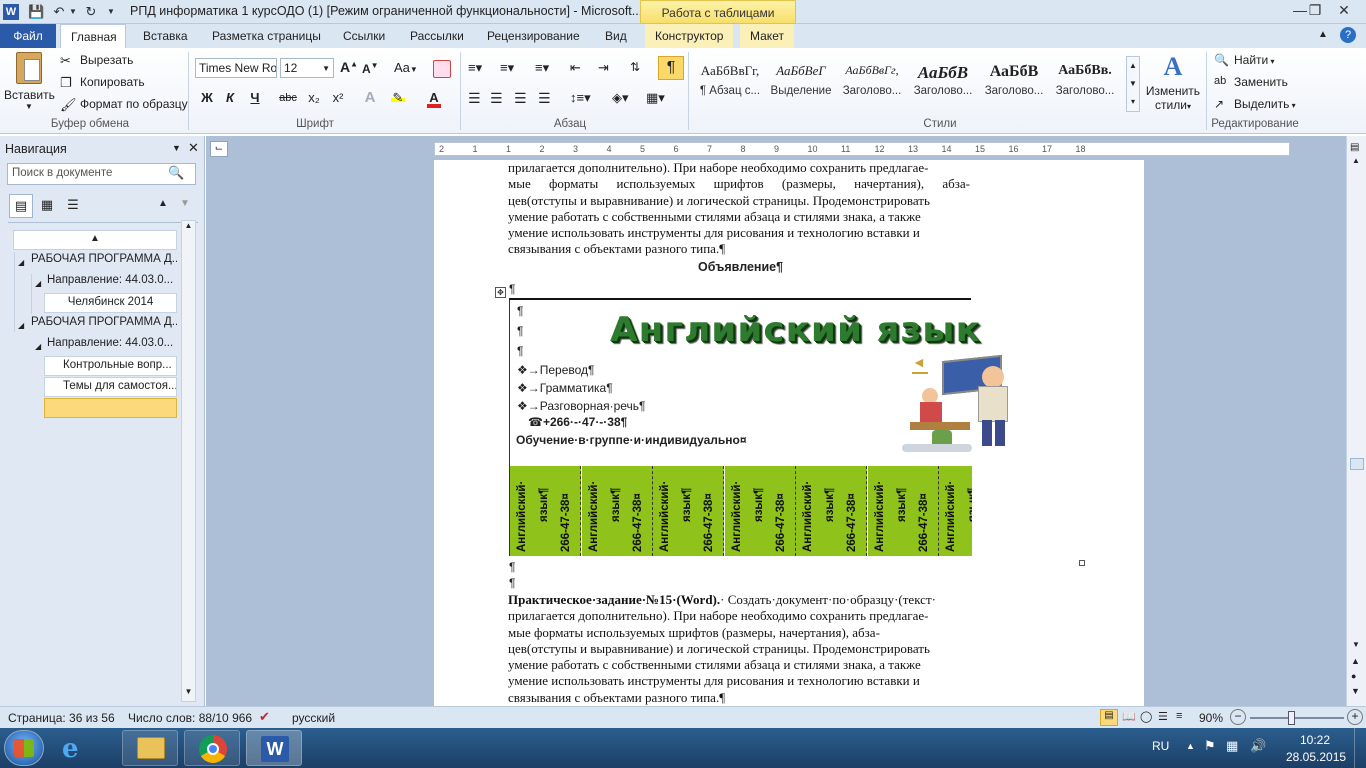 This screenshot has height=768, width=1366. I want to click on outline-icon: ☰, so click(1163, 716).